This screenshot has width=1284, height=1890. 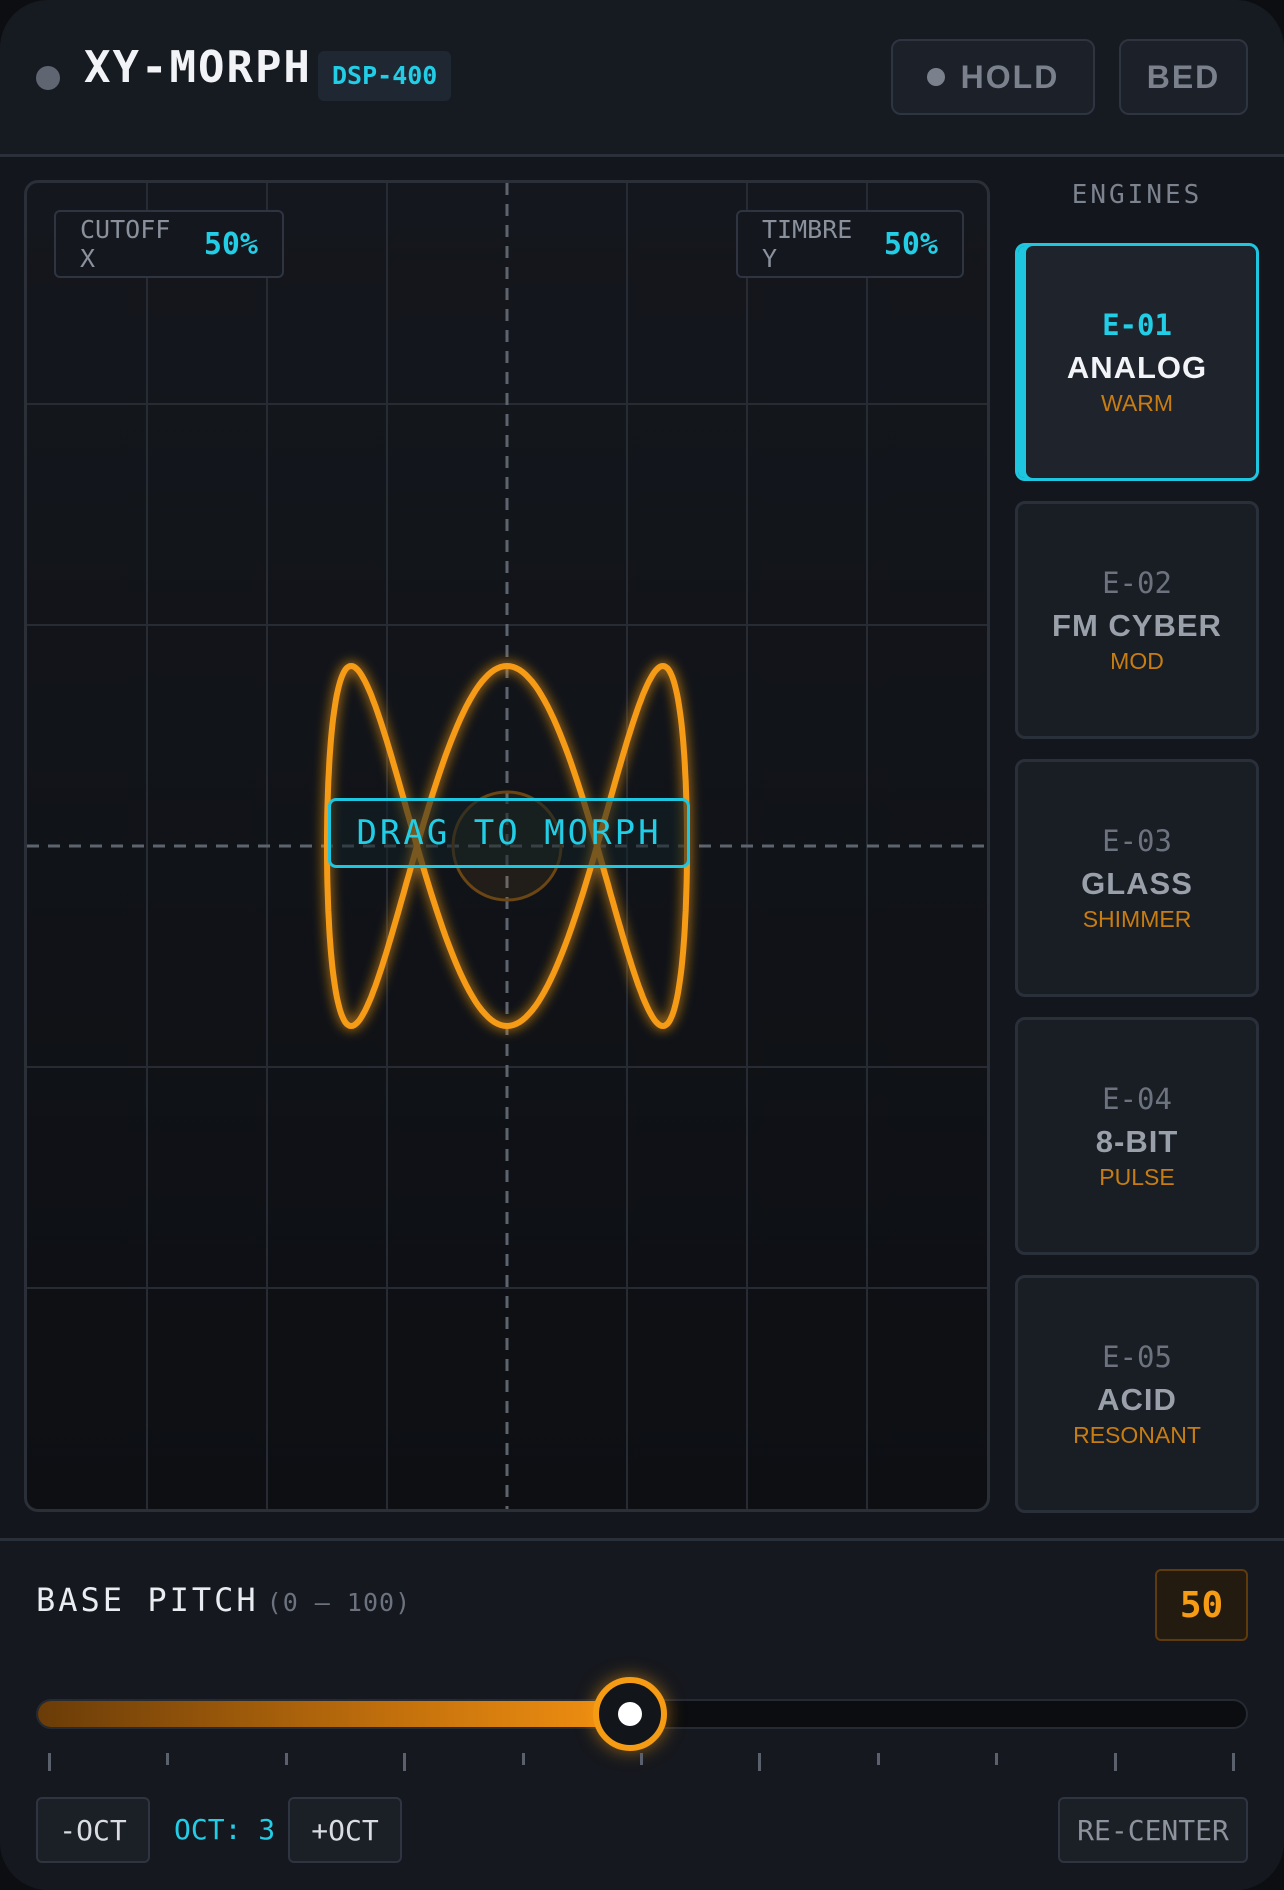 I want to click on base-pitch-range: (0 – 100), so click(x=339, y=1602).